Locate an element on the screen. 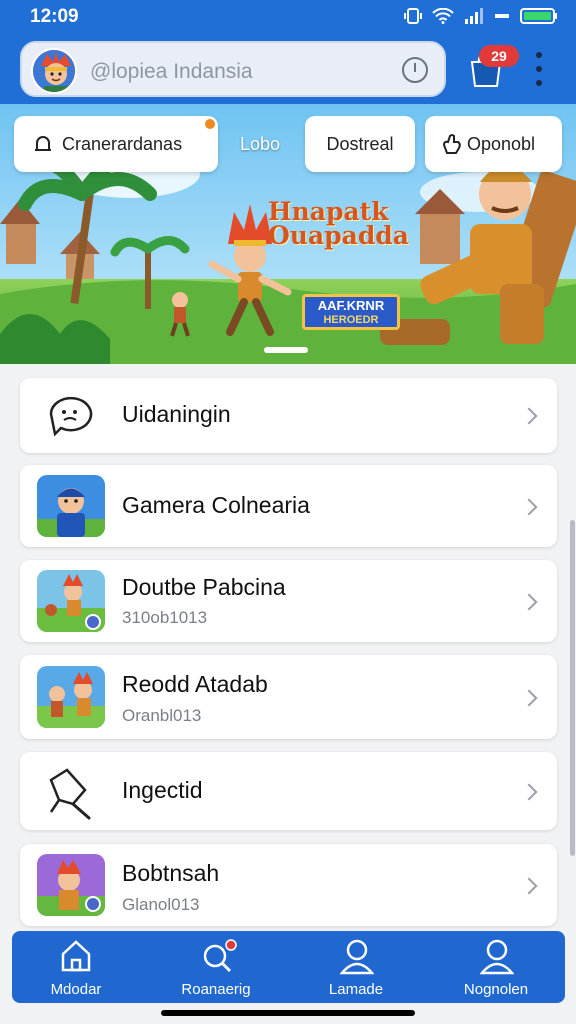  status-time: 12:09 is located at coordinates (54, 16).